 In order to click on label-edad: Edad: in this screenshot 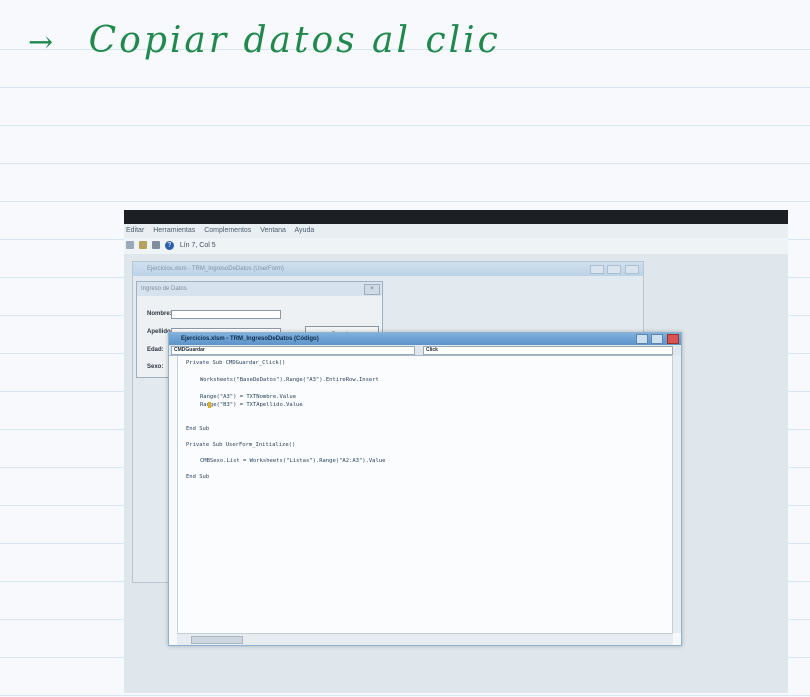, I will do `click(155, 350)`.